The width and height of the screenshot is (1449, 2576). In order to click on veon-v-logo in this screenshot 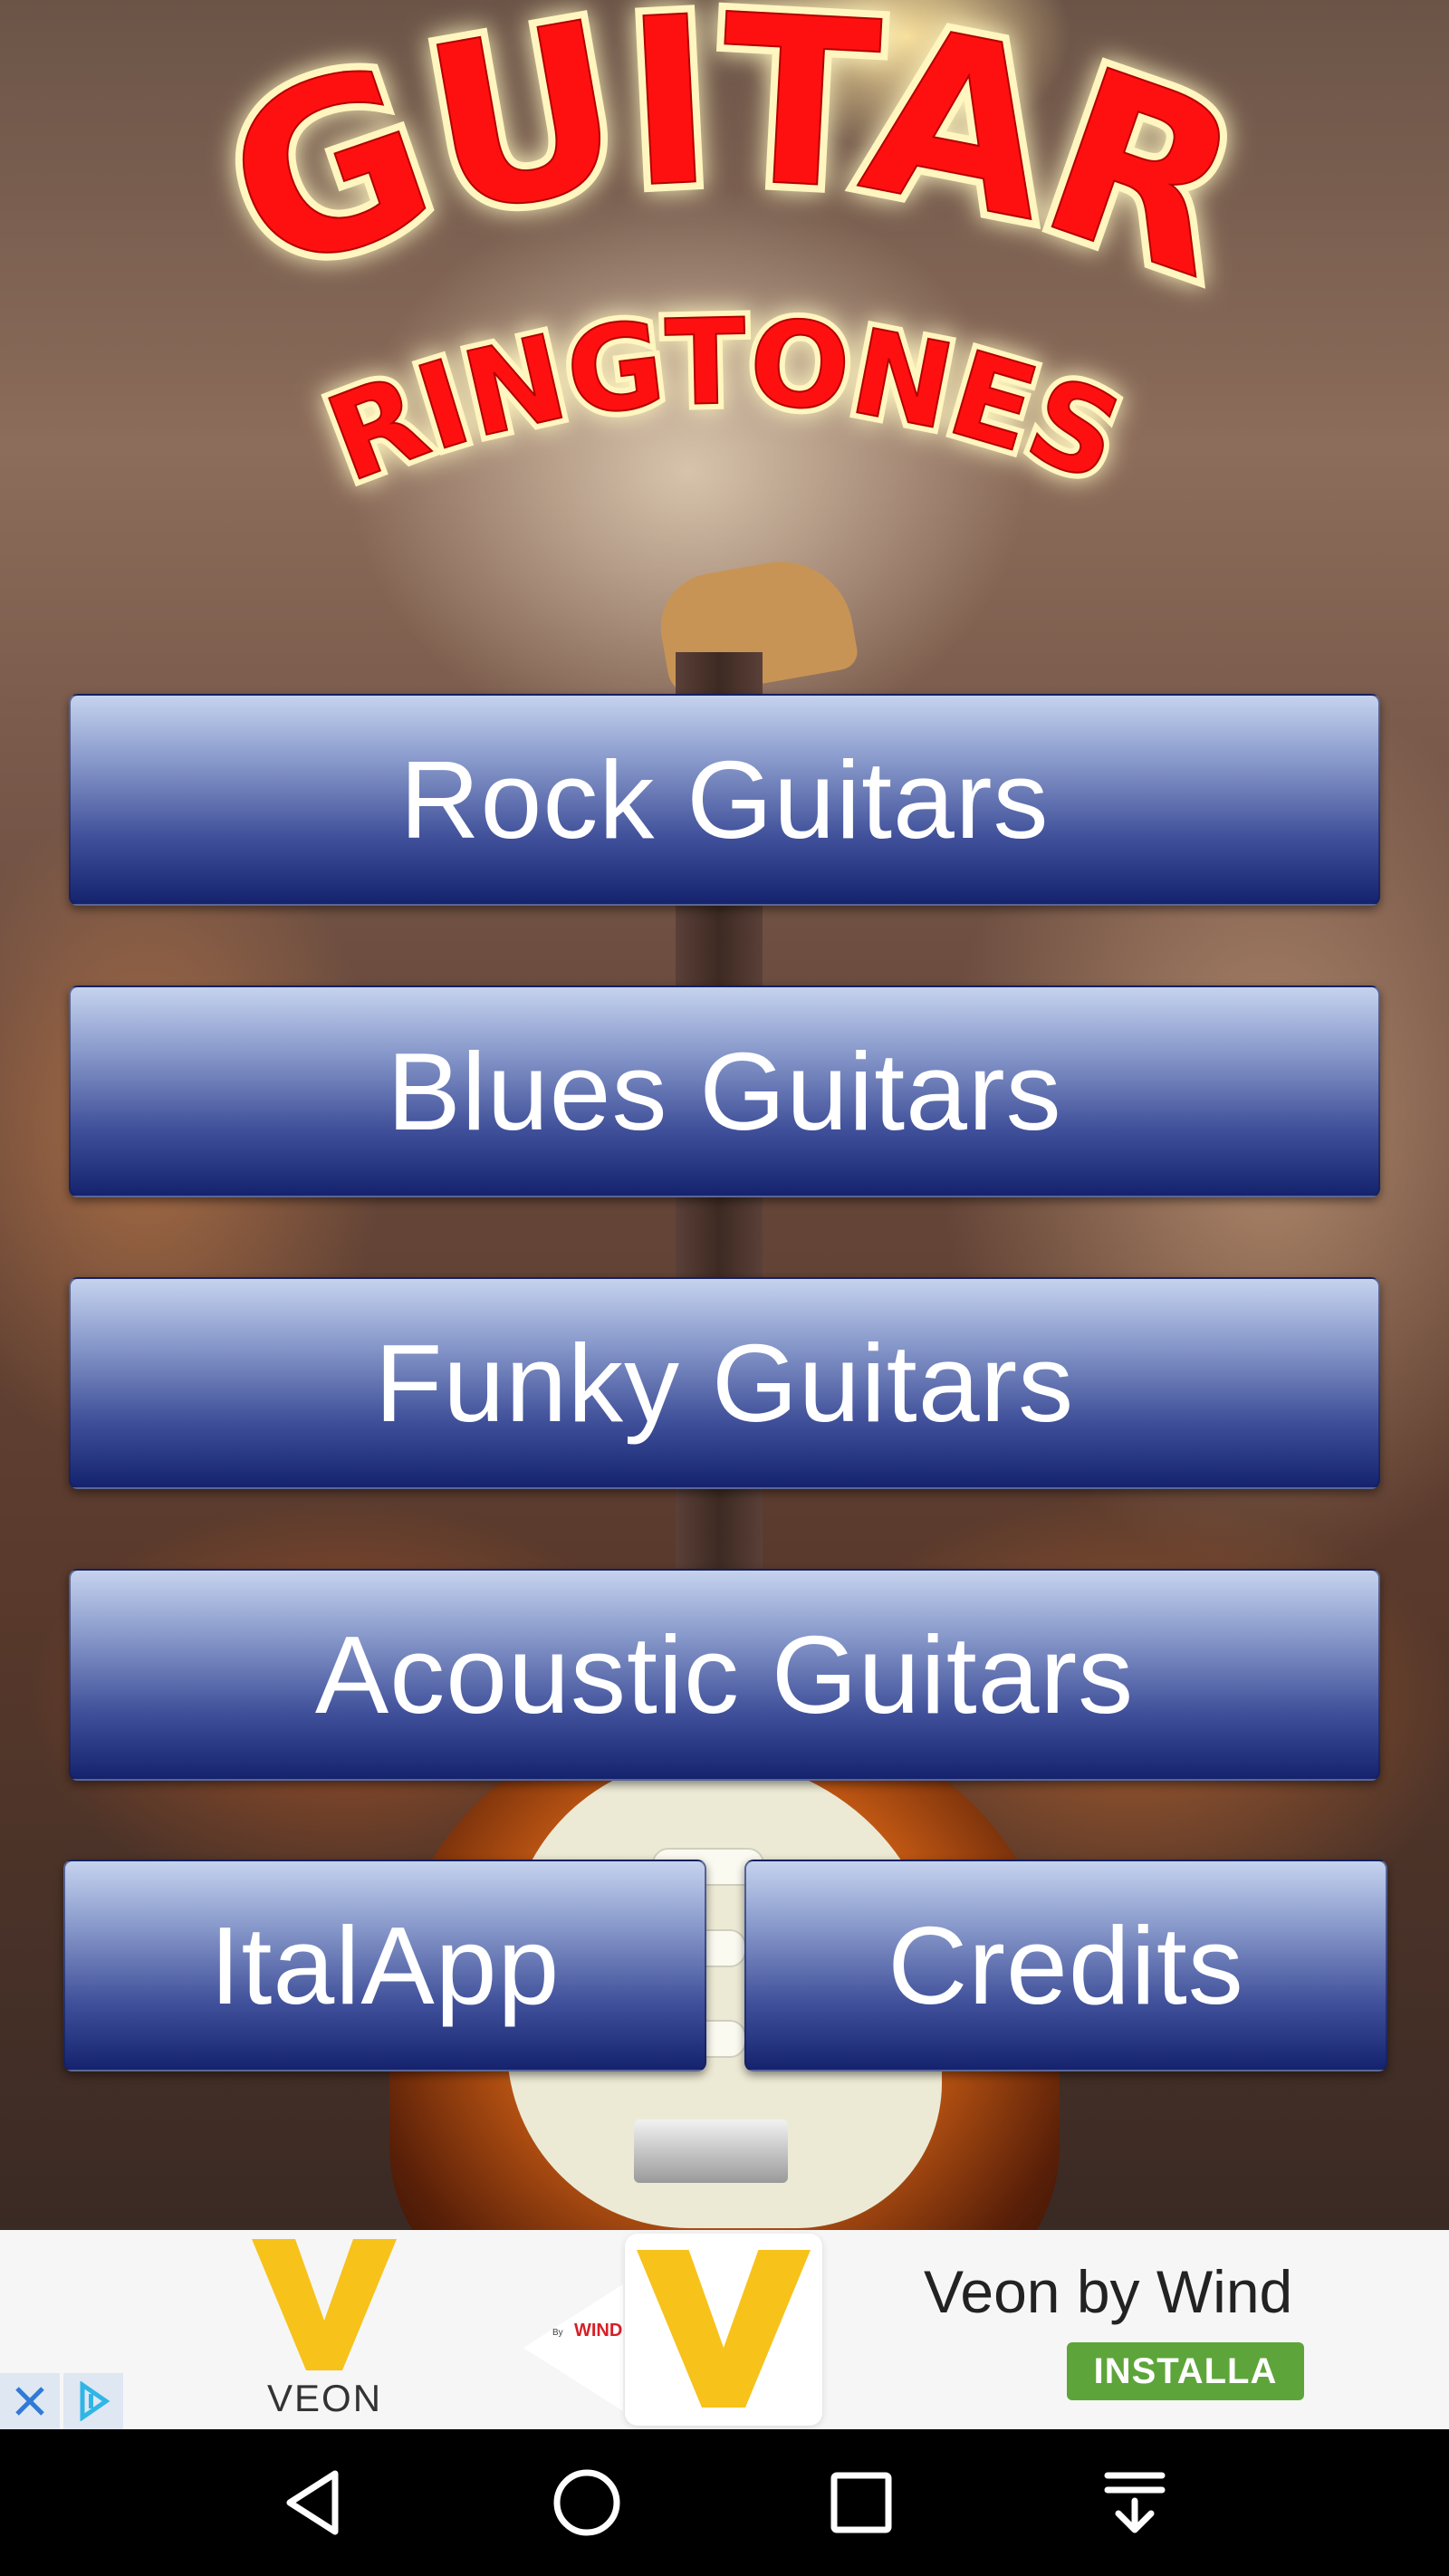, I will do `click(324, 2304)`.